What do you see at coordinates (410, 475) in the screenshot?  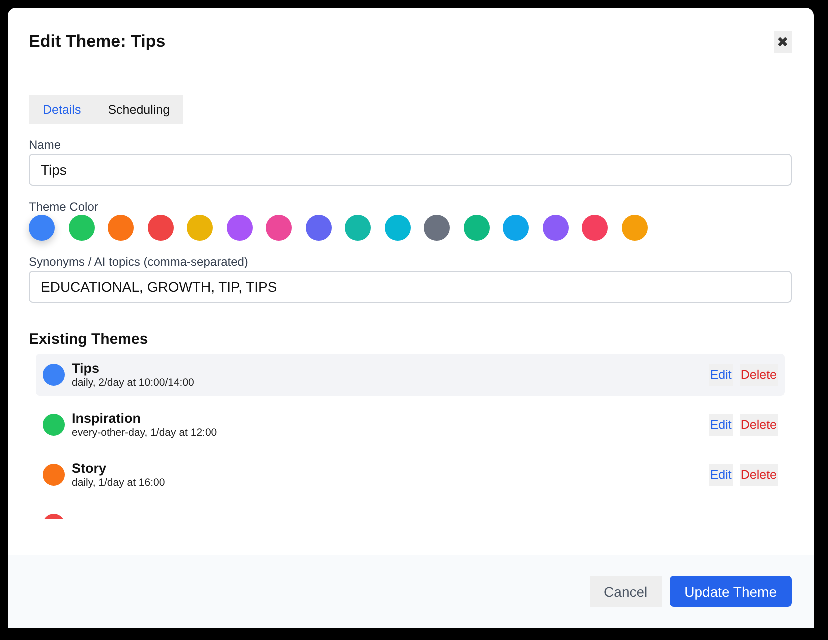 I see `theme-row: Story daily, 1/day at 16:00 Edit Delete` at bounding box center [410, 475].